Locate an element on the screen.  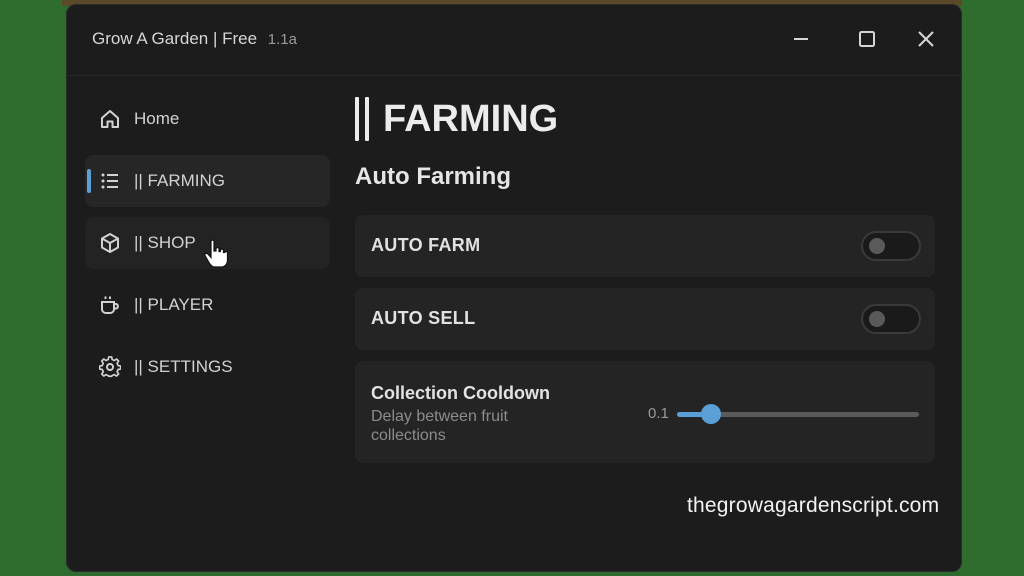
sidebar-item-label: || SHOP is located at coordinates (165, 242).